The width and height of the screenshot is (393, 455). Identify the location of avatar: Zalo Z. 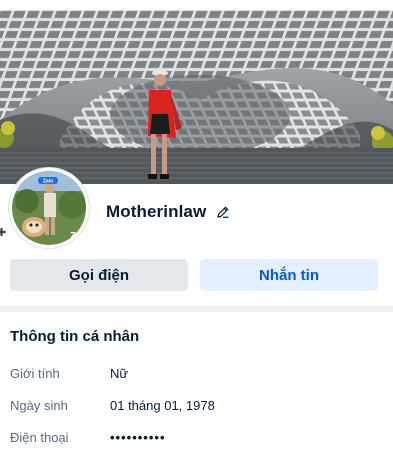
(49, 208).